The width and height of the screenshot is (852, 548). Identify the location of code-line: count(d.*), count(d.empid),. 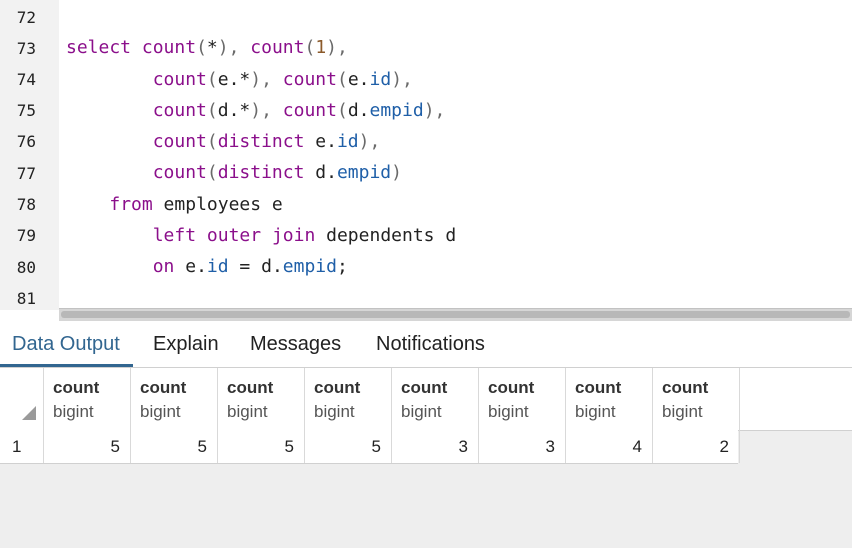
(256, 111).